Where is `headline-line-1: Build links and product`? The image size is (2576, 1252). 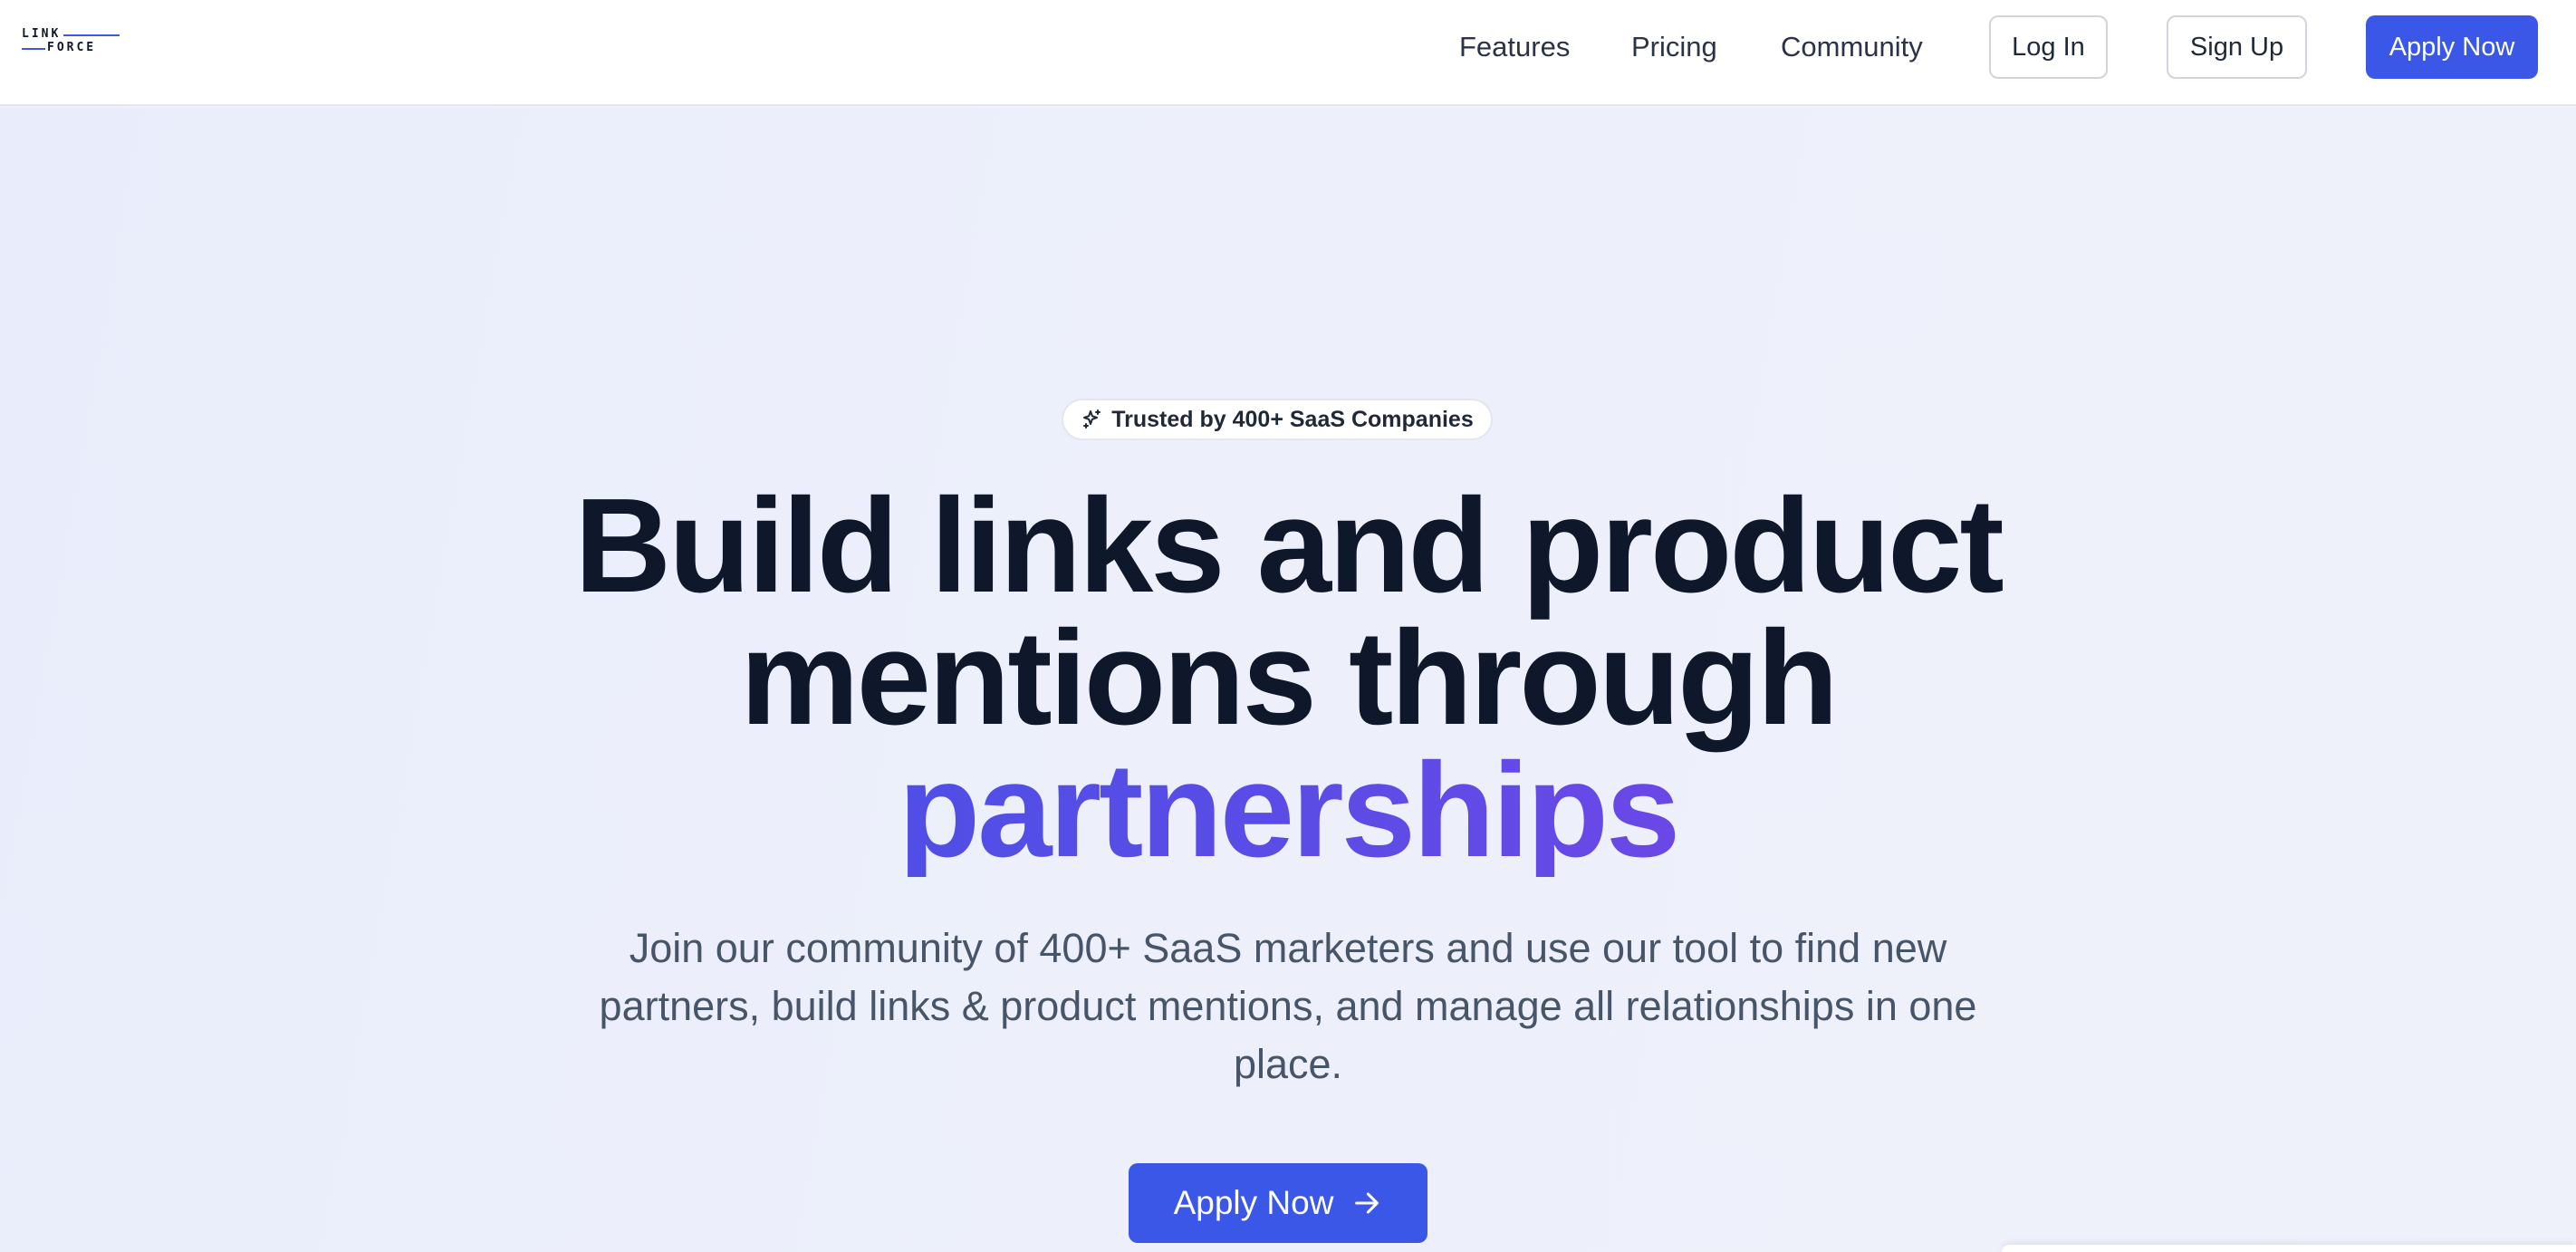 headline-line-1: Build links and product is located at coordinates (1289, 546).